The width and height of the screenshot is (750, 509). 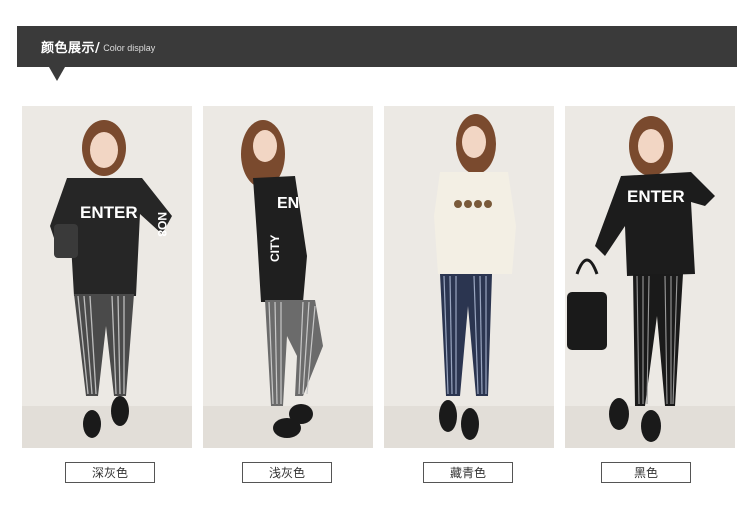 I want to click on color-label-navy: 藏青色, so click(x=468, y=472).